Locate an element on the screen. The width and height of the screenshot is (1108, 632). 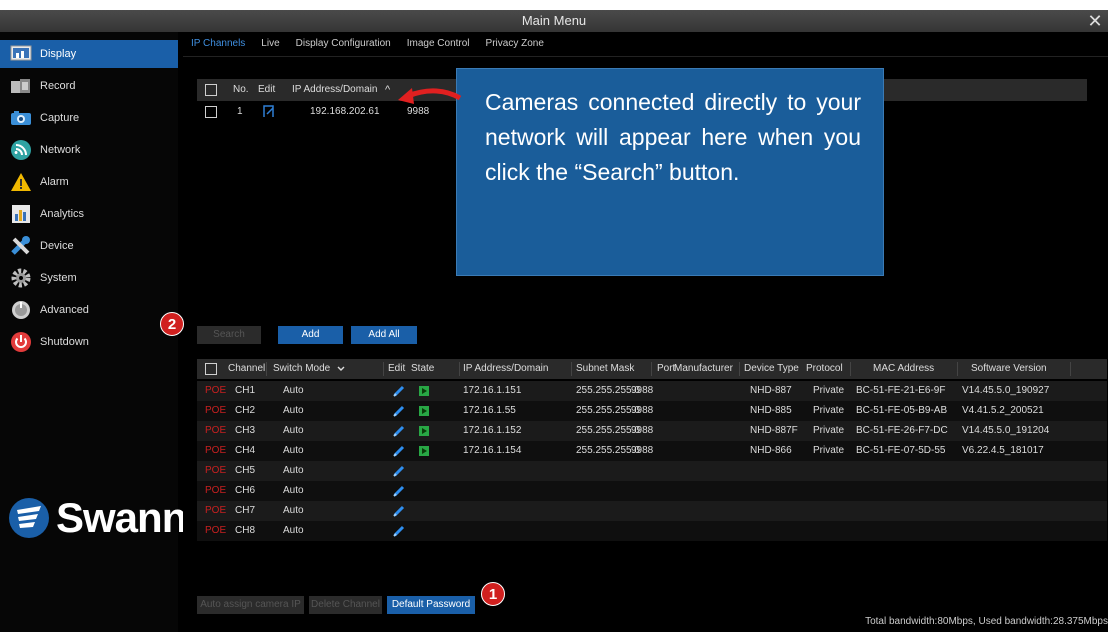
channel-cell: CH1 is located at coordinates (245, 390).